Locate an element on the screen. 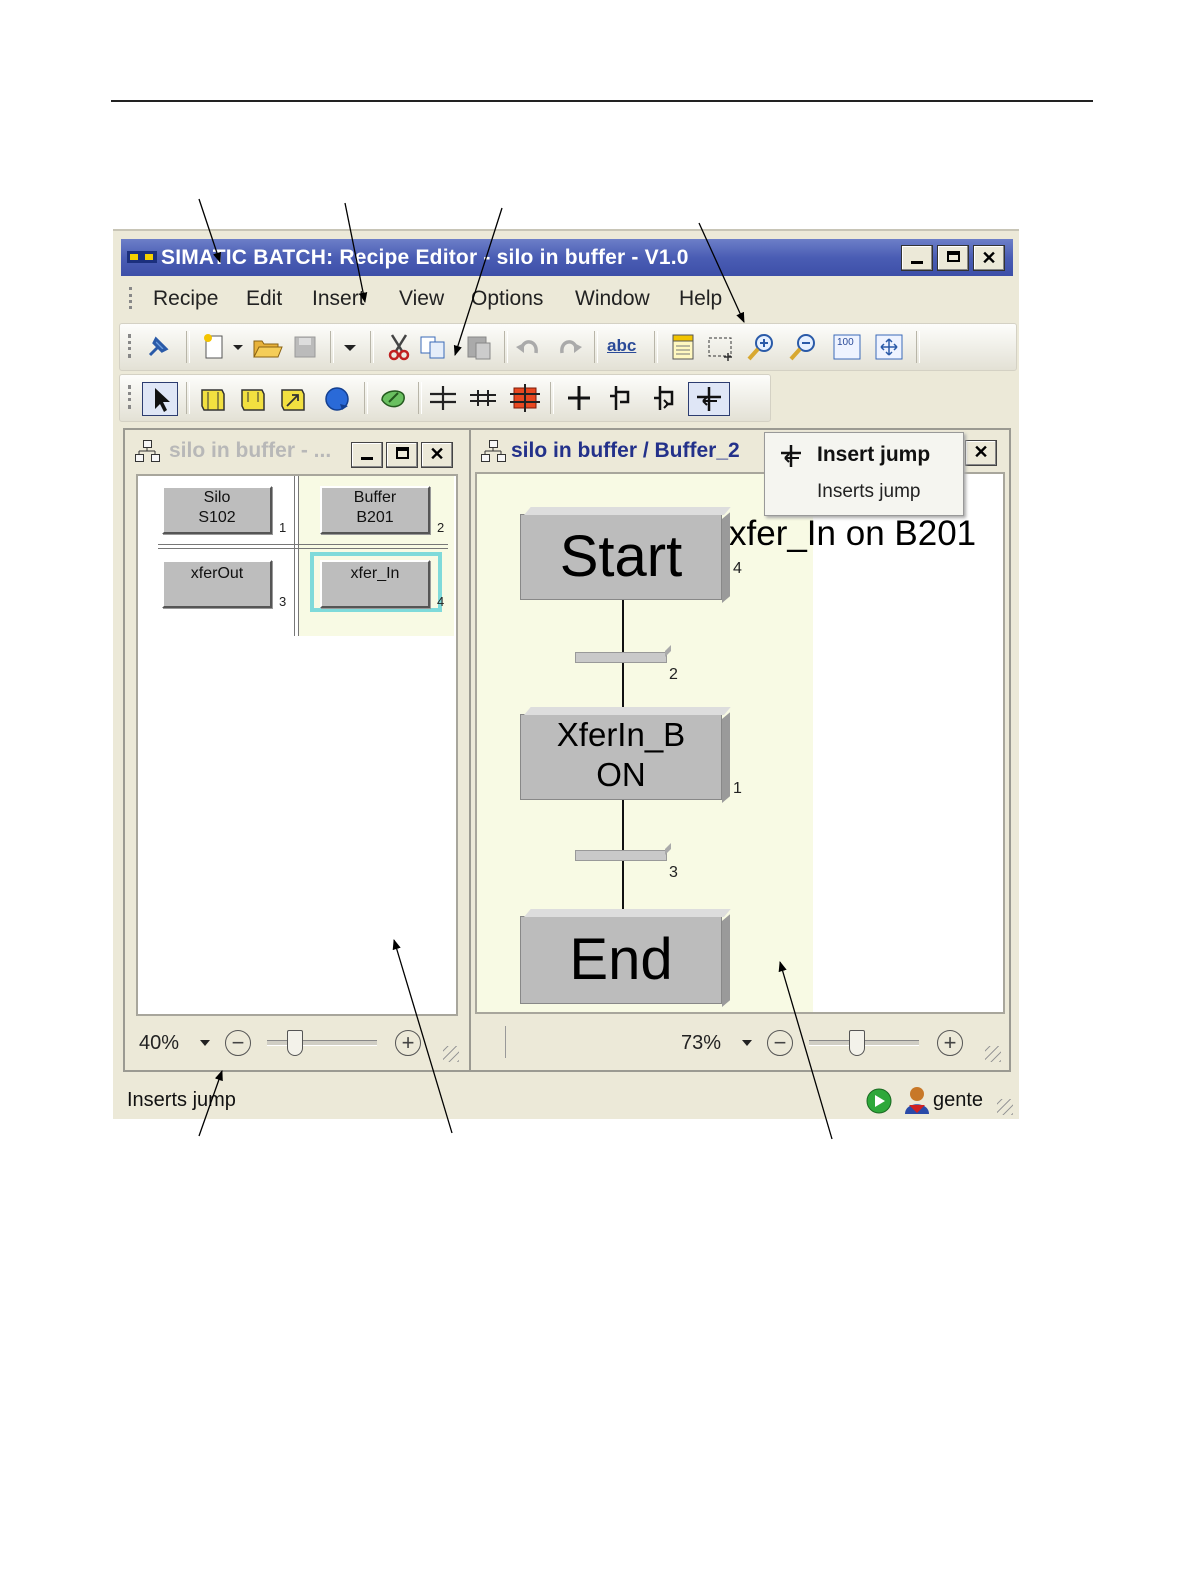 Image resolution: width=1191 pixels, height=1587 pixels. right-window-title-bar: silo in buffer / Buffer_2 is located at coordinates (625, 451).